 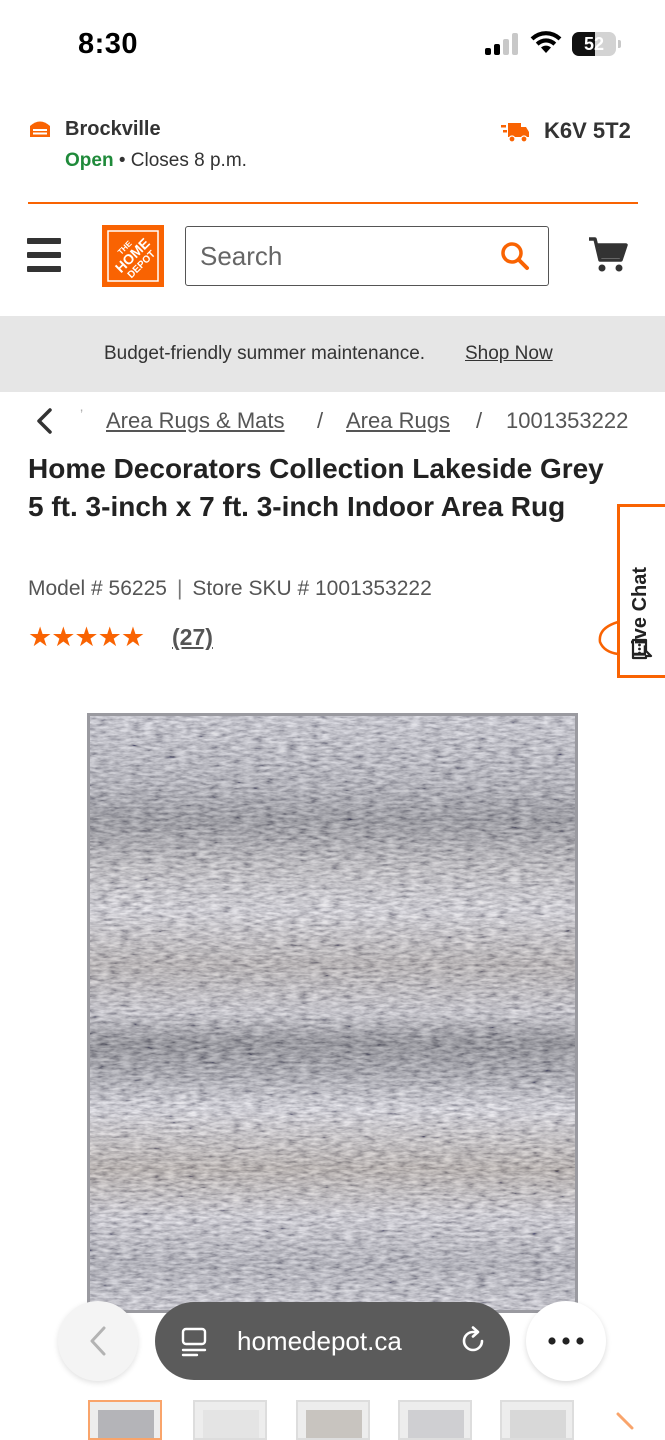 I want to click on live-chat-label: Live Chat, so click(x=640, y=611).